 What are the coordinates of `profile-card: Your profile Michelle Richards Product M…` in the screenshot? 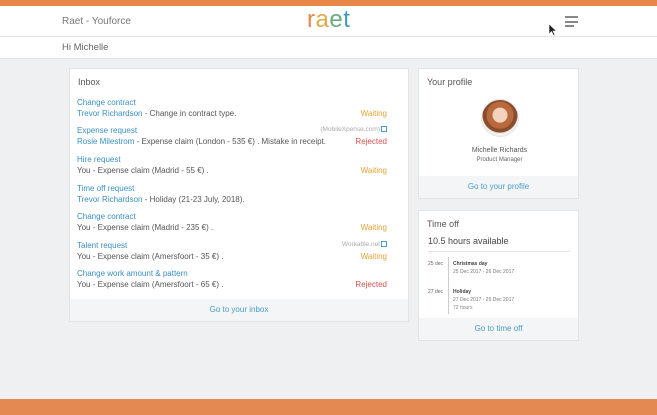 It's located at (498, 133).